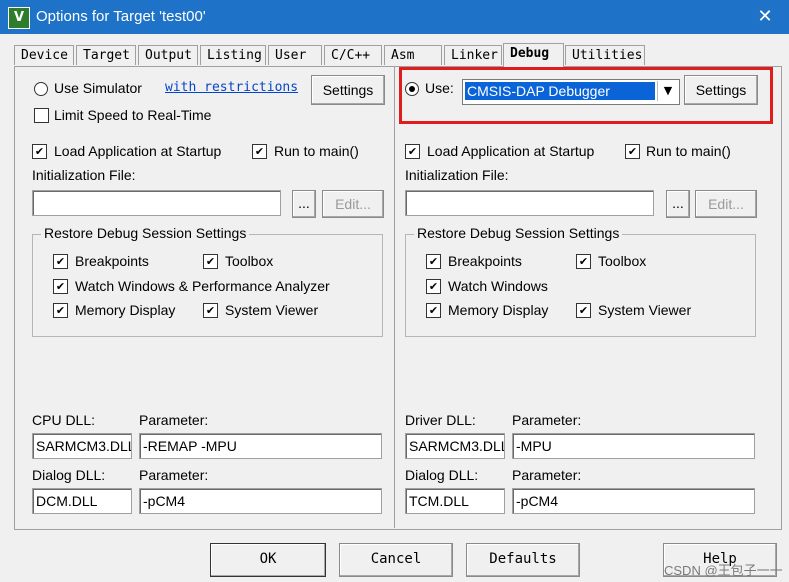  Describe the element at coordinates (260, 446) in the screenshot. I see `cpu-param-input: -REMAP -MPU` at that location.